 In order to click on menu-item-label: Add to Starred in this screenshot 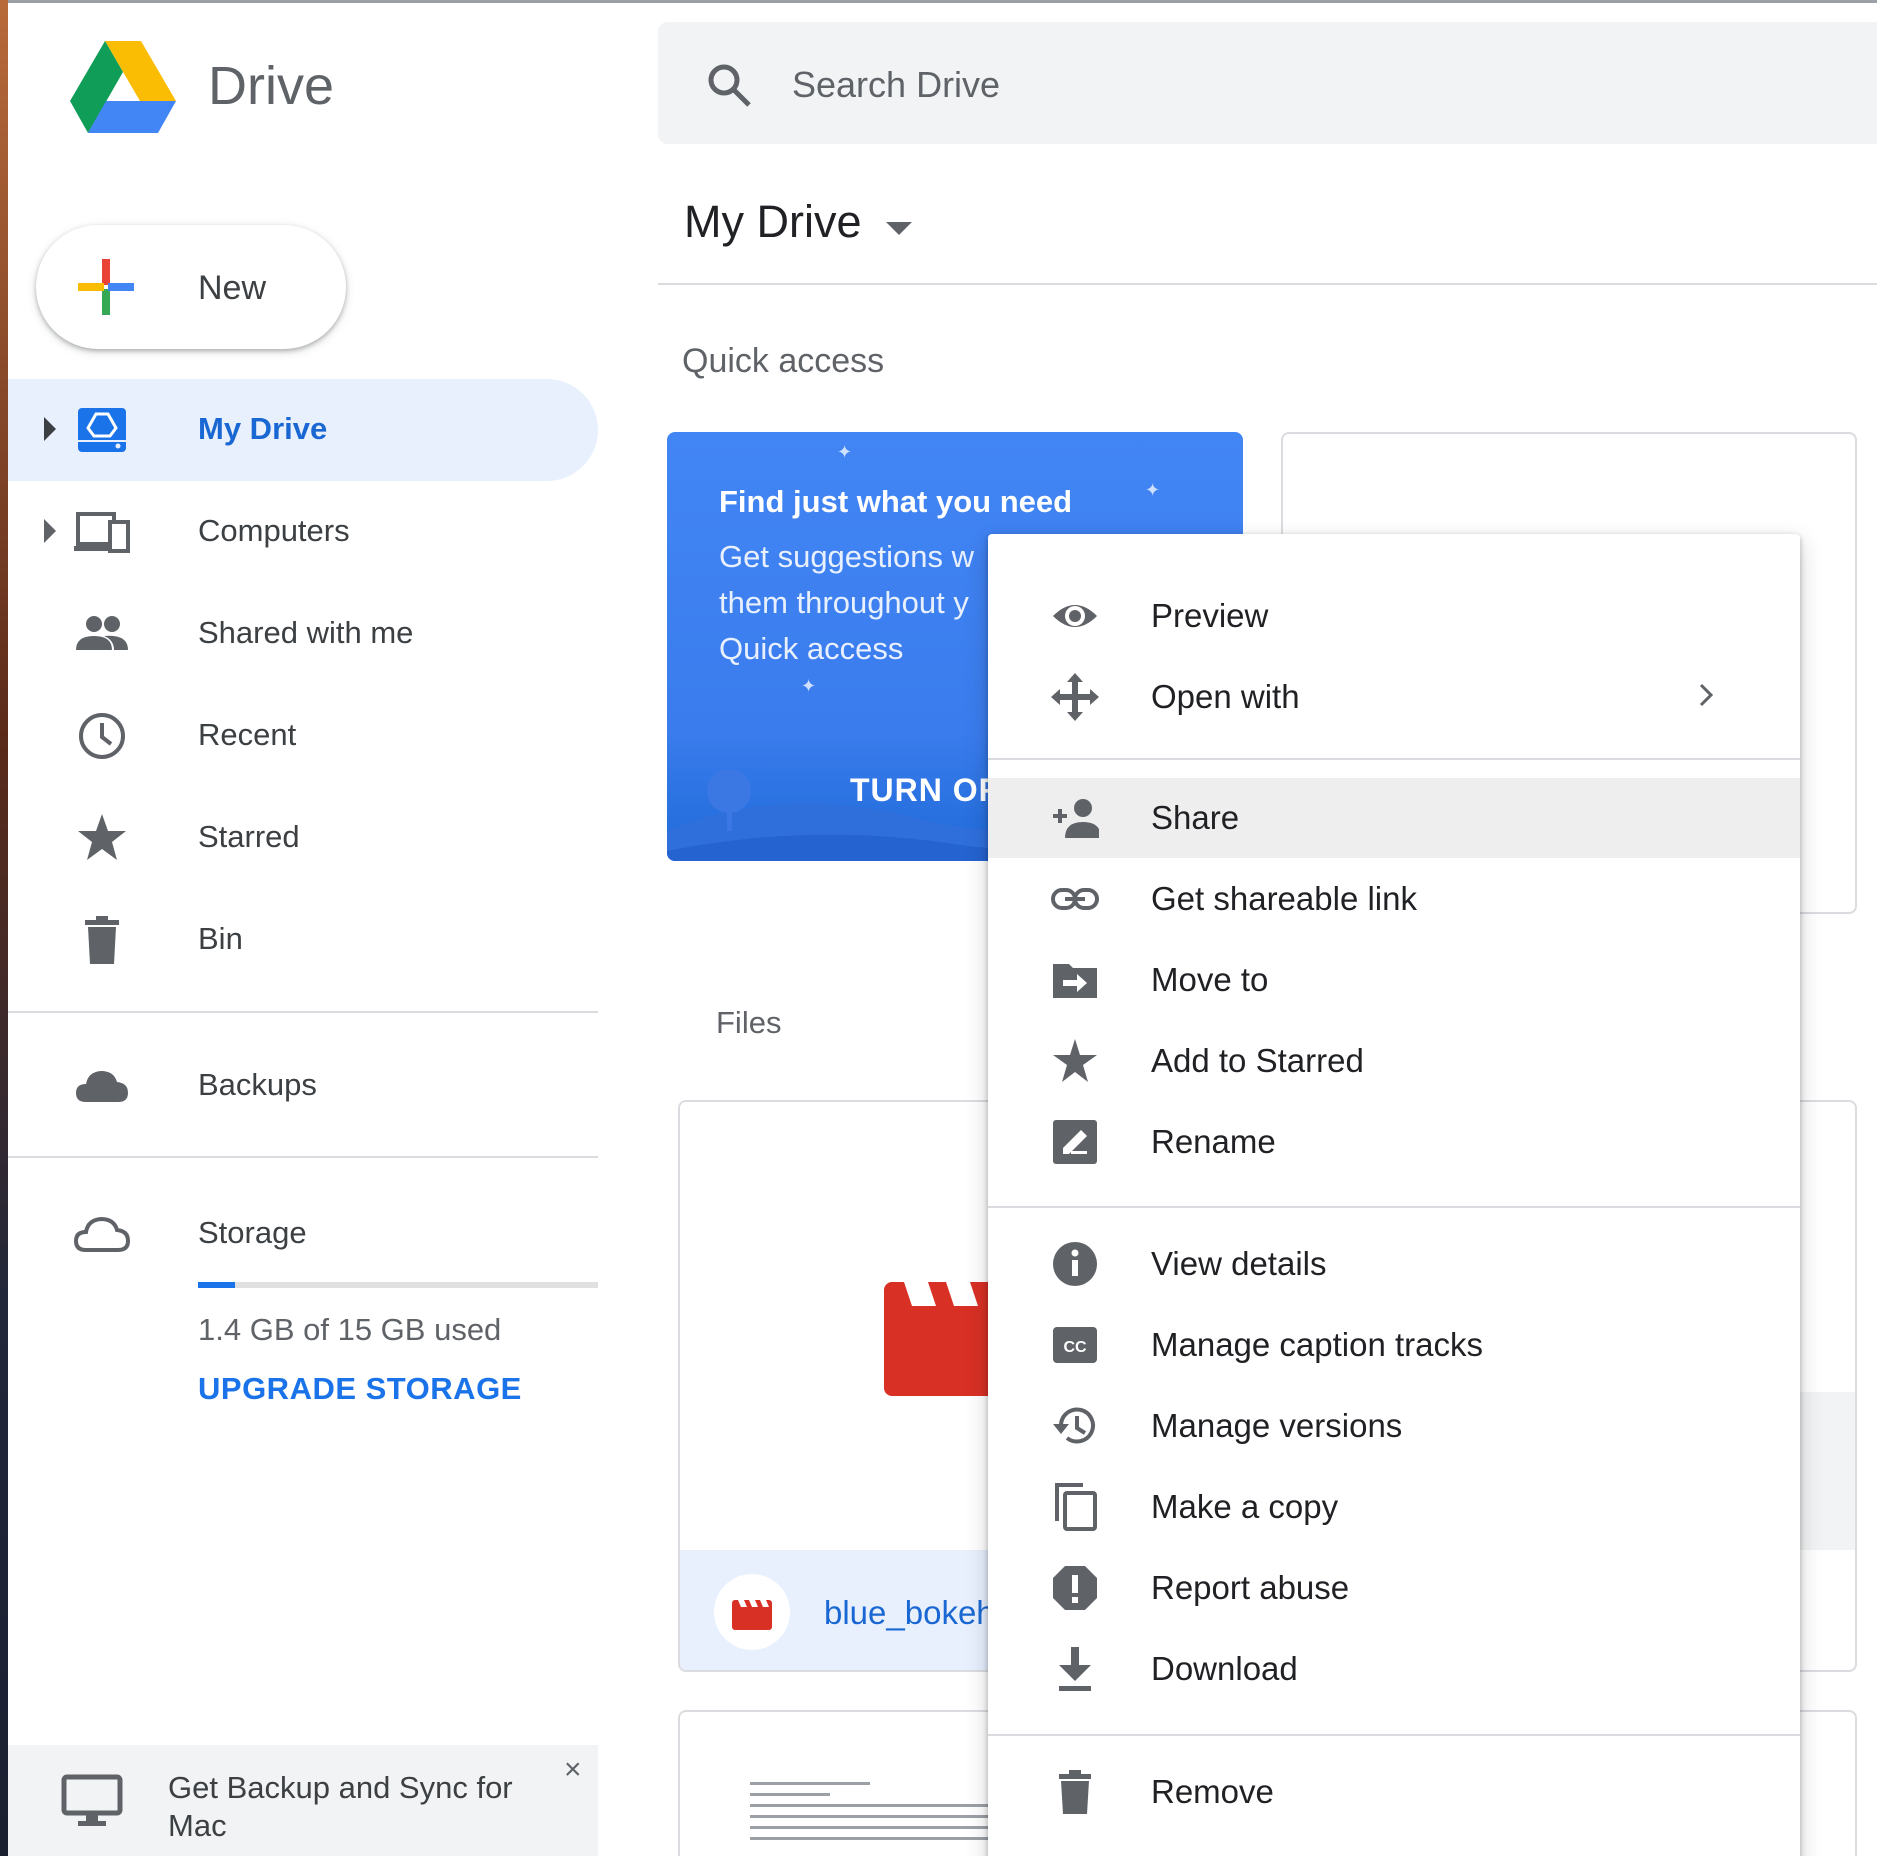, I will do `click(1257, 1060)`.